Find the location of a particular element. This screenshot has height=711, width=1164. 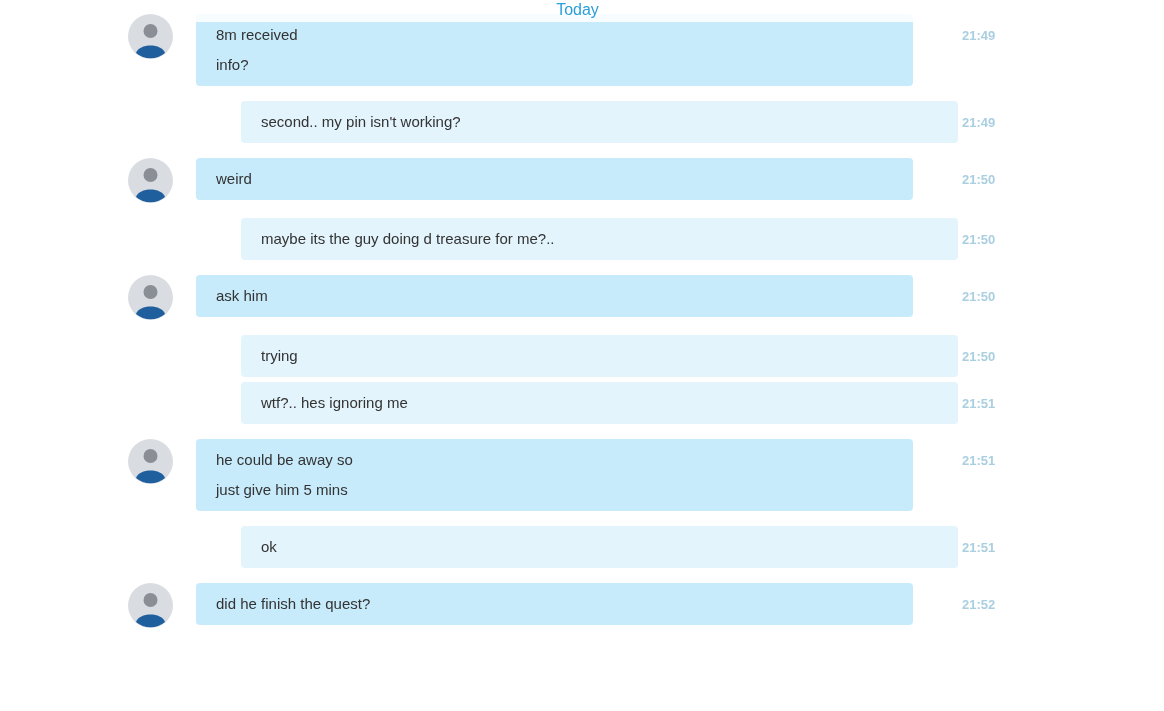

message-text: ok is located at coordinates (269, 547).